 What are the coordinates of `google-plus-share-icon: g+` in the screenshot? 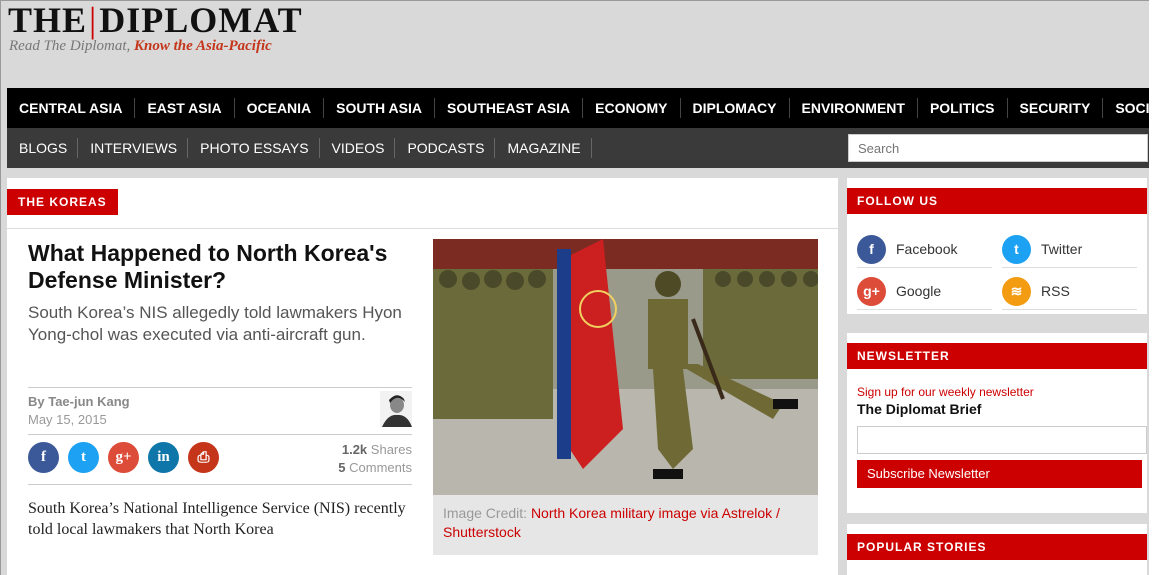 It's located at (123, 457).